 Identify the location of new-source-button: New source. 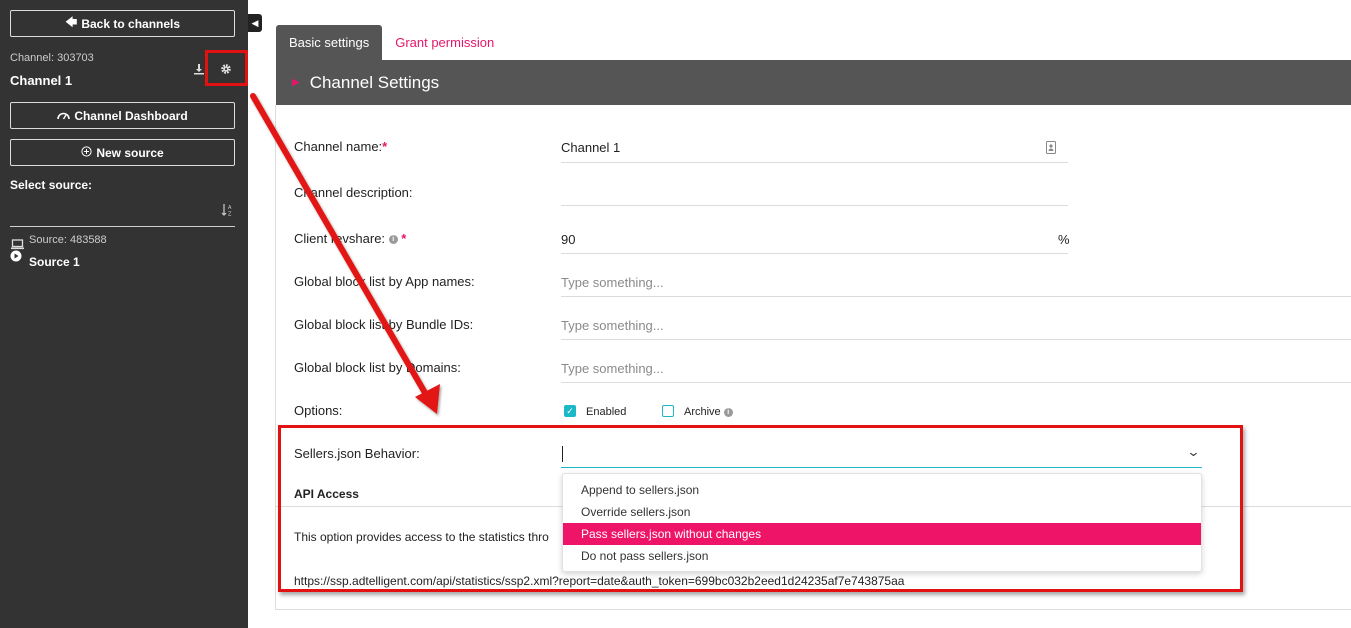
(122, 152).